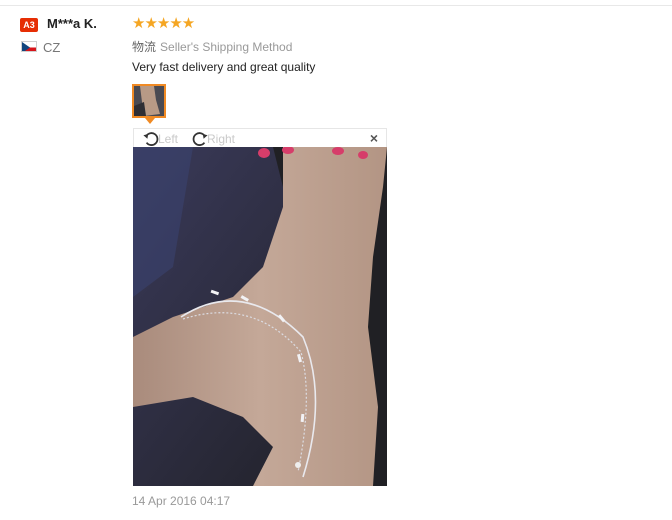 The image size is (672, 520). What do you see at coordinates (224, 67) in the screenshot?
I see `review-text: Very fast delivery and great quality` at bounding box center [224, 67].